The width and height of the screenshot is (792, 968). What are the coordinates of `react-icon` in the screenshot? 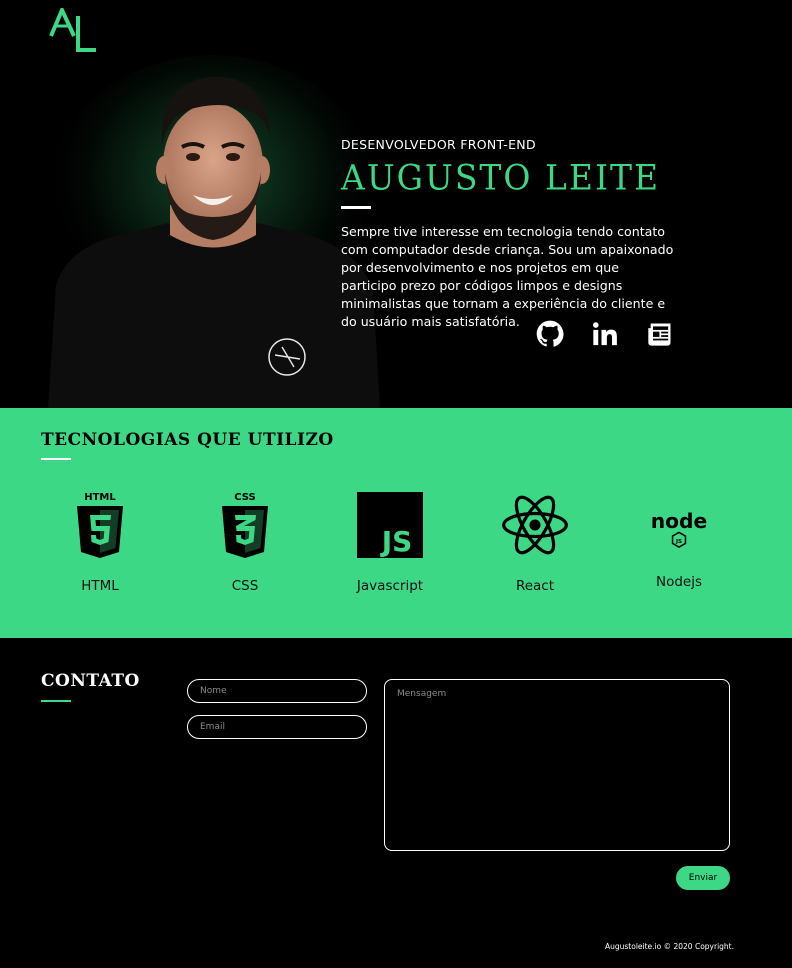 It's located at (535, 525).